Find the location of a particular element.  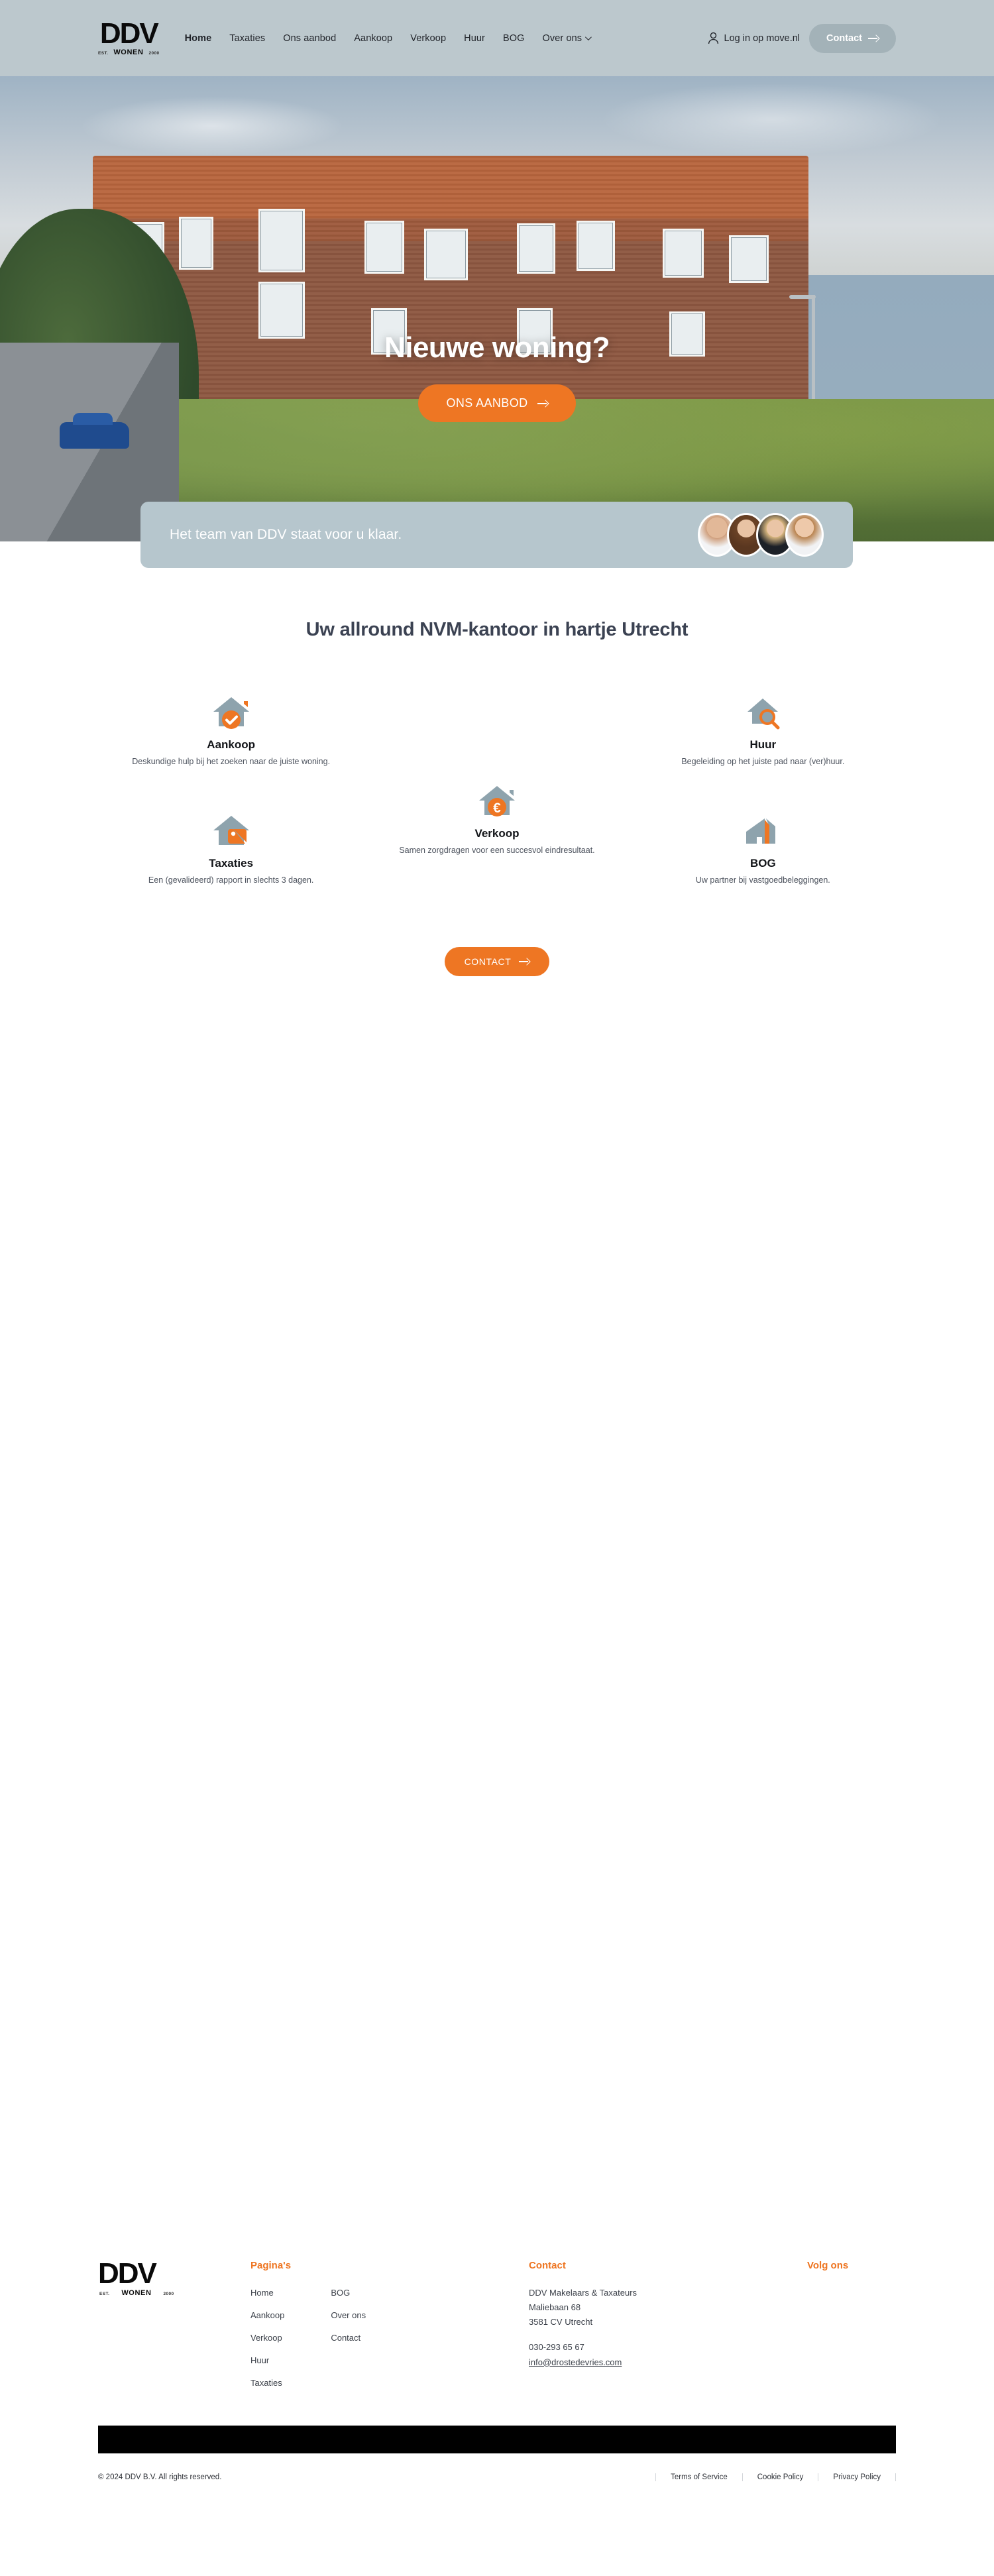

footer-logo-subline: EST. WONEN 2000 is located at coordinates (174, 2293).